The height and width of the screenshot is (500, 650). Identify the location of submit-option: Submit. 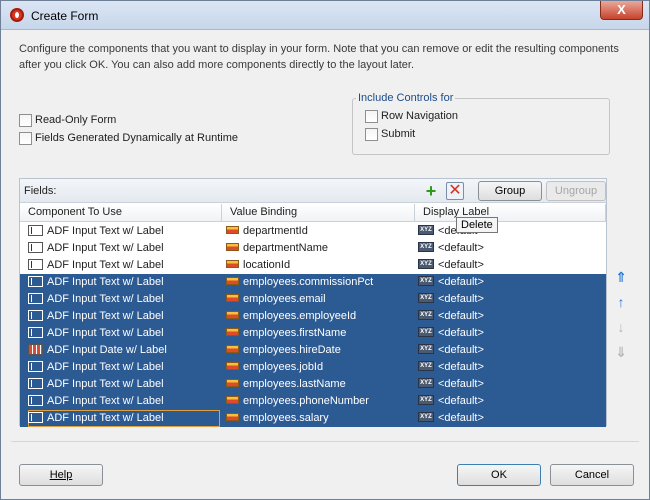
(390, 134).